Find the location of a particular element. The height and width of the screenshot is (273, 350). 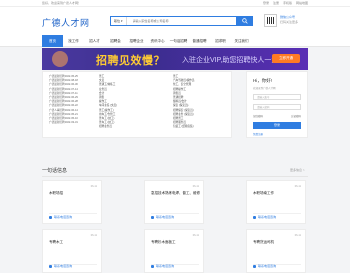

username-field: 请输入账号 is located at coordinates (277, 97).